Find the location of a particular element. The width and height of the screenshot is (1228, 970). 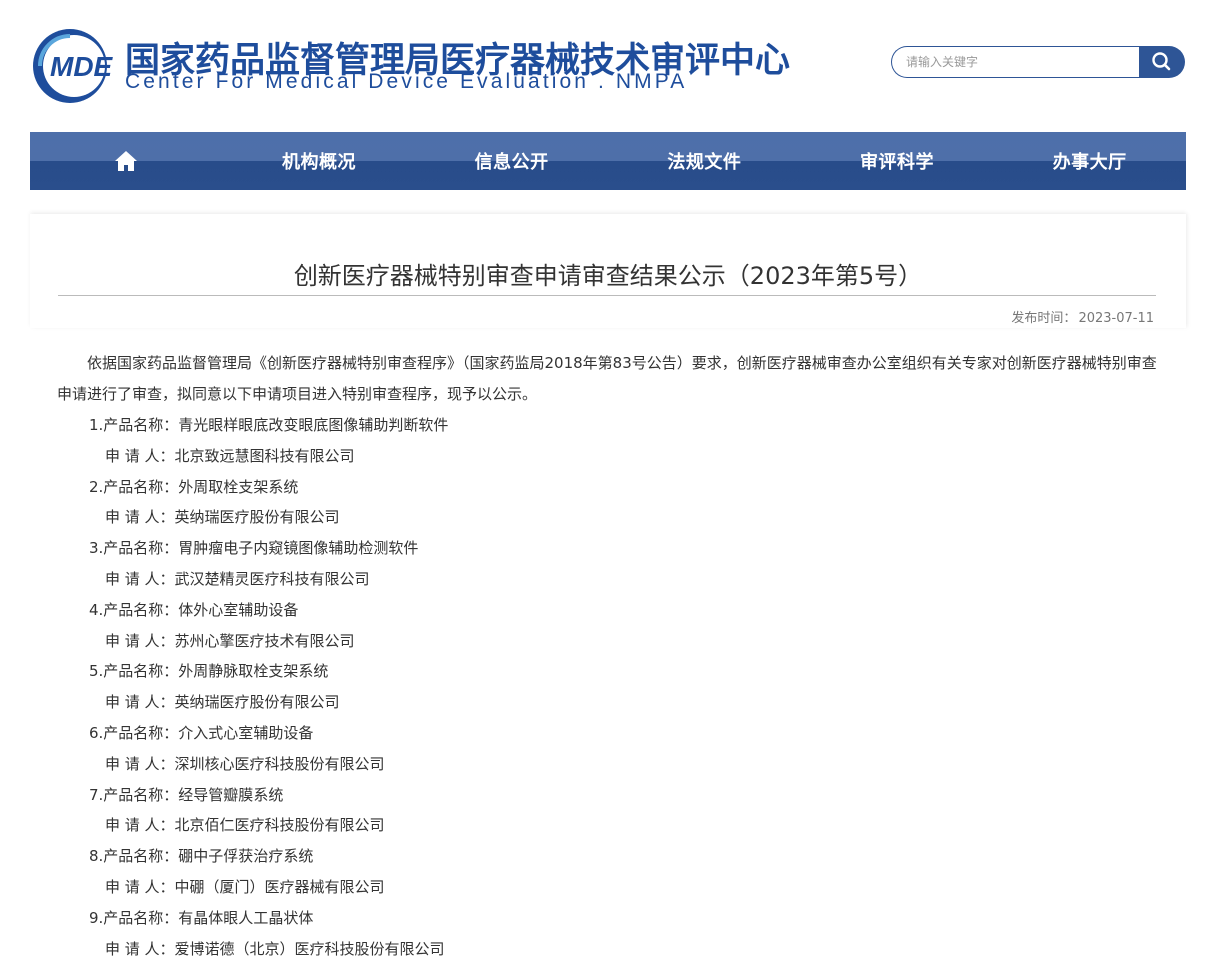

product-name: 8.产品名称：硼中子俘获治疗系统 is located at coordinates (201, 856).